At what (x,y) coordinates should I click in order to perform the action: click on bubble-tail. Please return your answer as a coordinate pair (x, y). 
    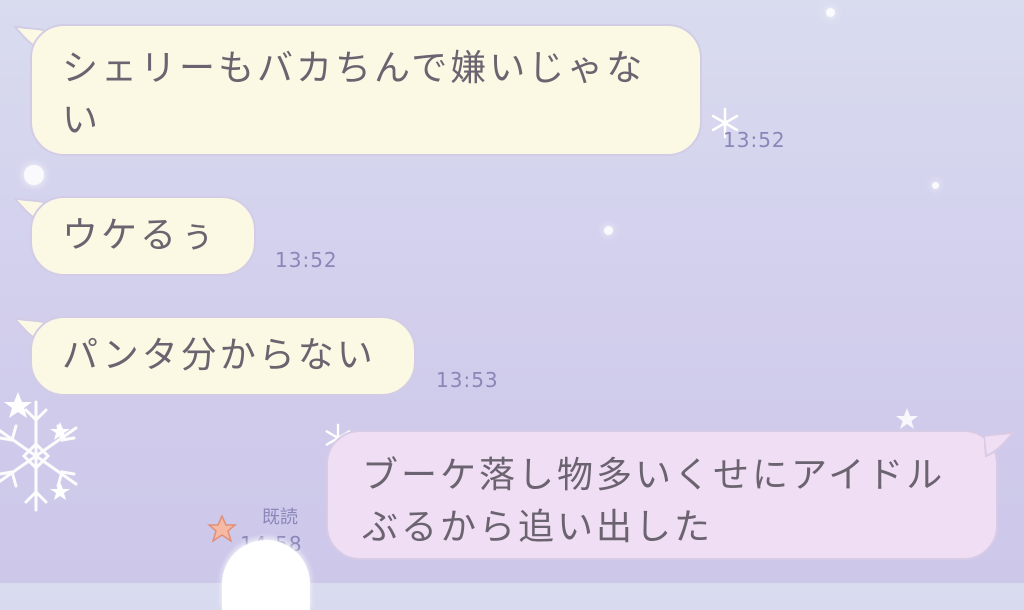
    Looking at the image, I should click on (999, 445).